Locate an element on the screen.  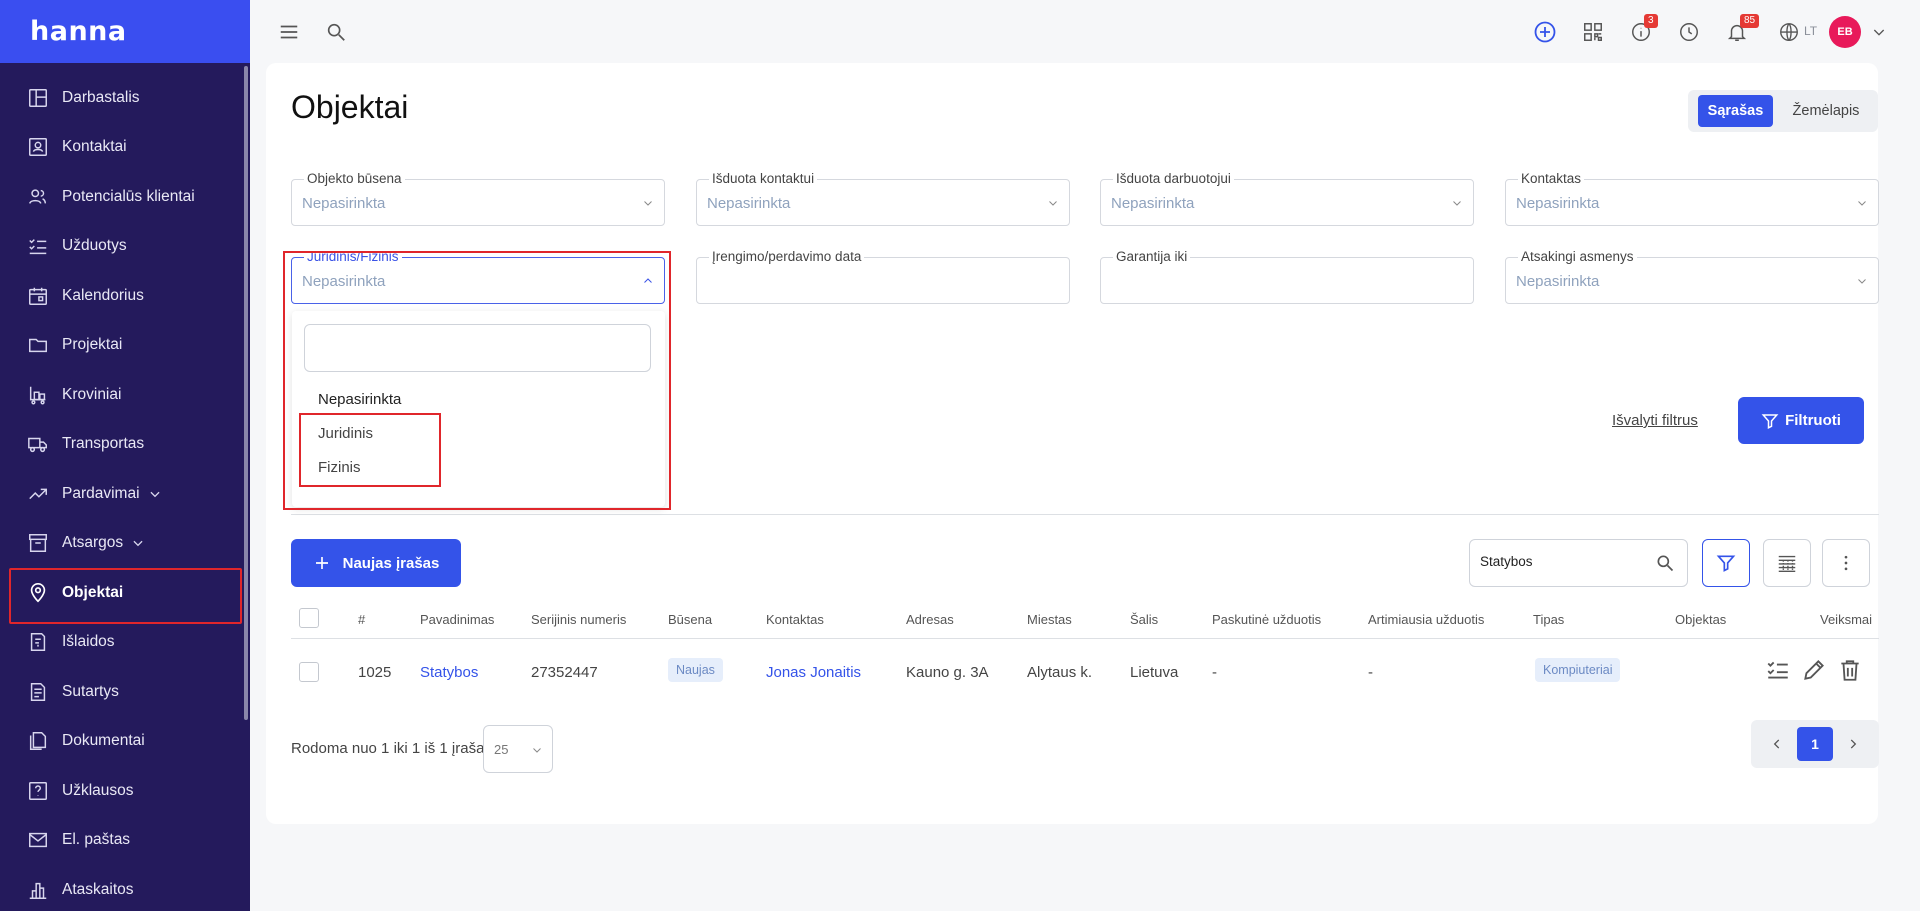
table-columns-icon is located at coordinates (1787, 563).